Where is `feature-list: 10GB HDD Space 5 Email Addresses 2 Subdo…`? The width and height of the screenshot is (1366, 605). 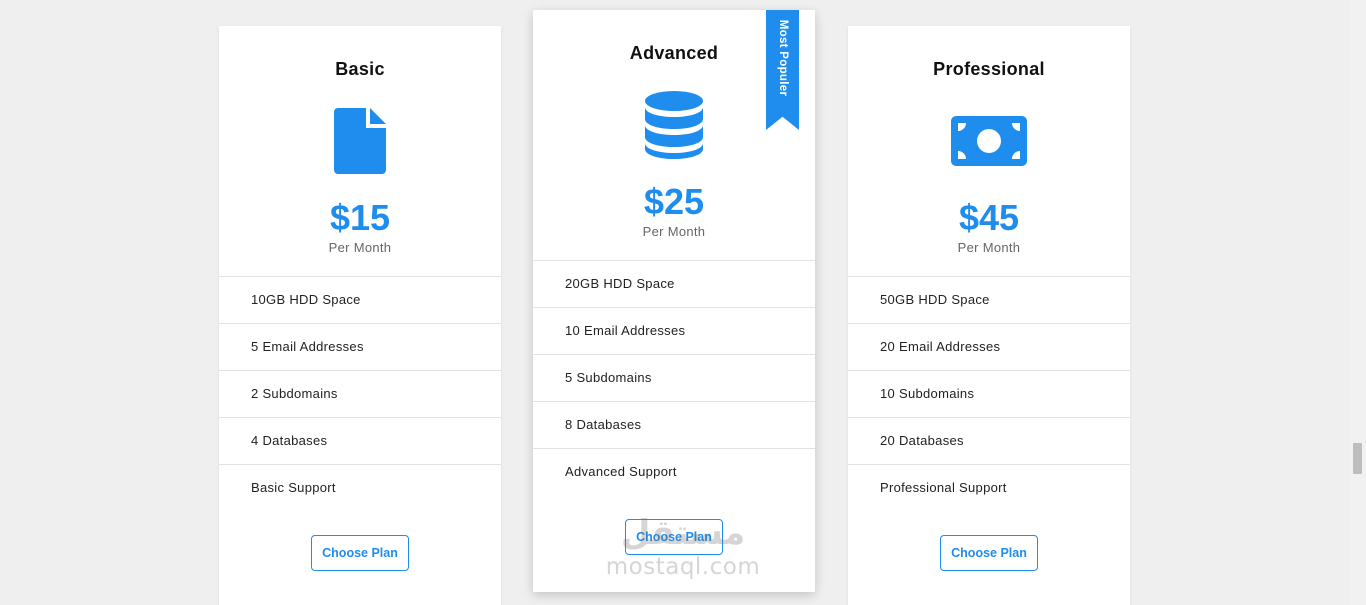 feature-list: 10GB HDD Space 5 Email Addresses 2 Subdo… is located at coordinates (360, 393).